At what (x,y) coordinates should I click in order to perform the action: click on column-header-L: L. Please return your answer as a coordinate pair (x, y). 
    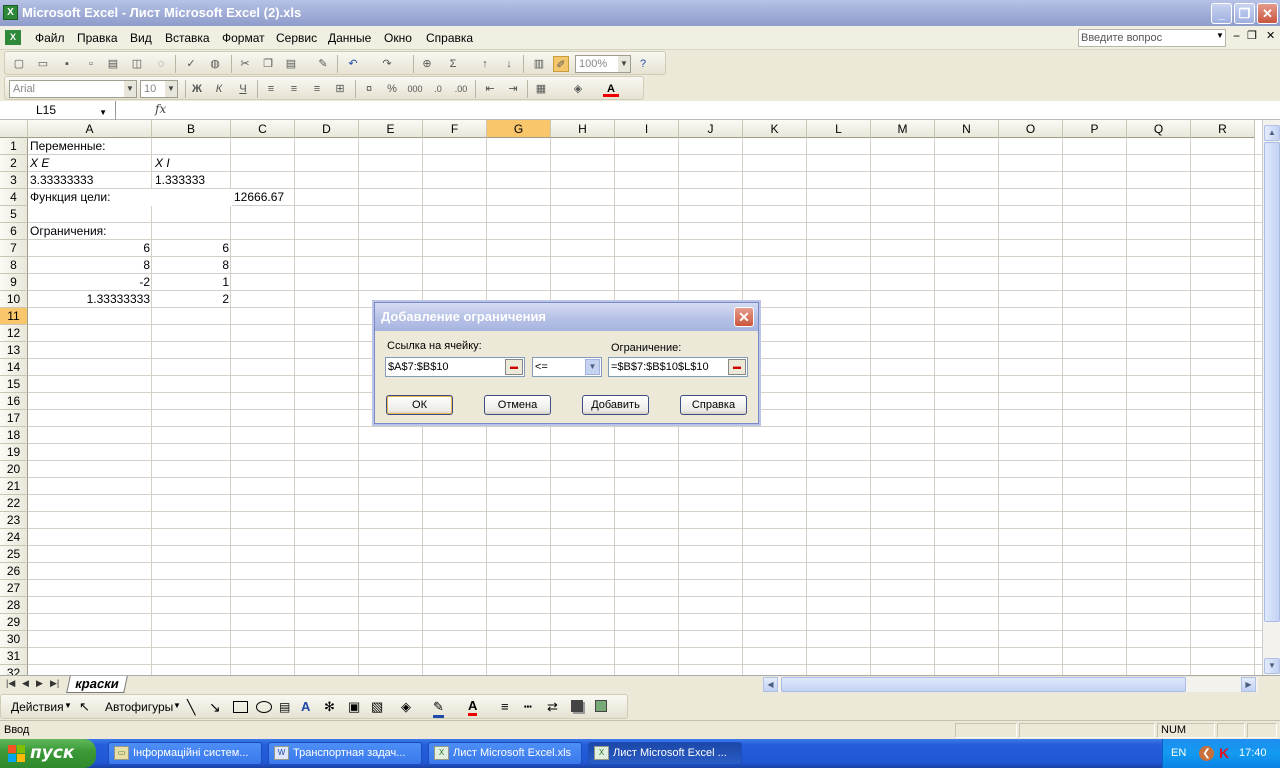
    Looking at the image, I should click on (839, 129).